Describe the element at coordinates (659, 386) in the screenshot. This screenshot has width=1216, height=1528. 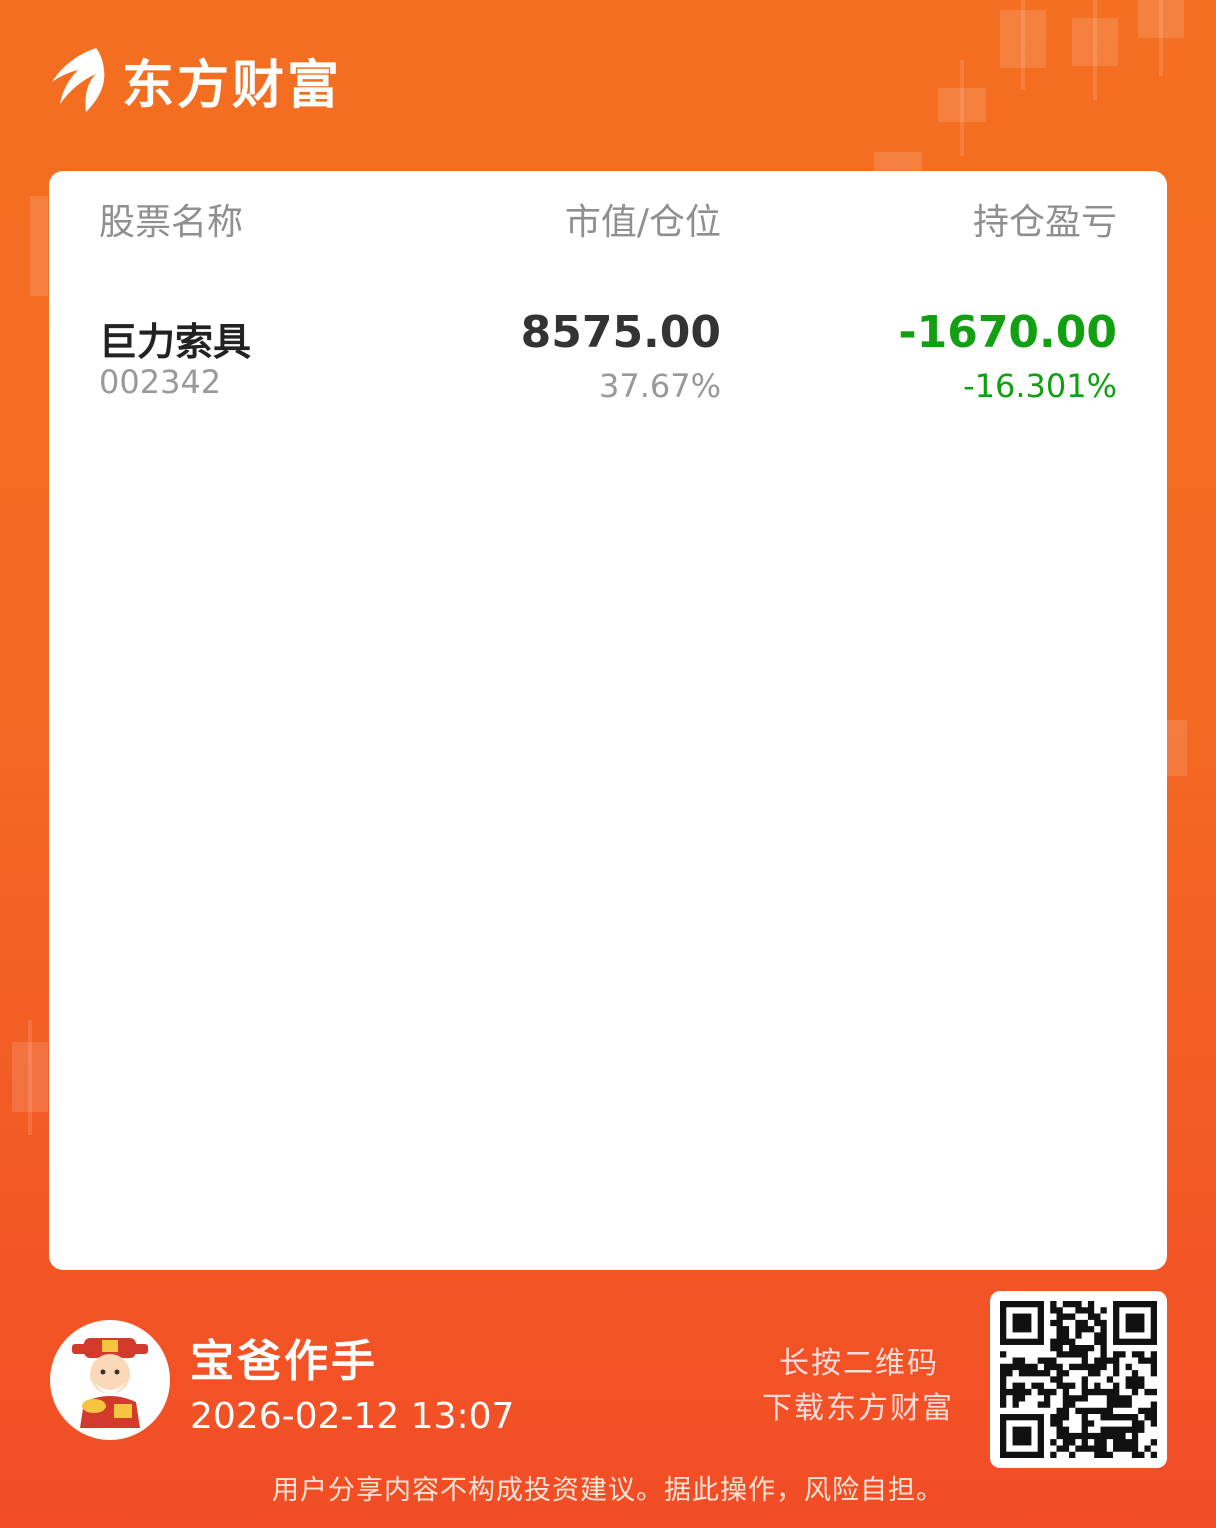
I see `position-ratio: 37.67%` at that location.